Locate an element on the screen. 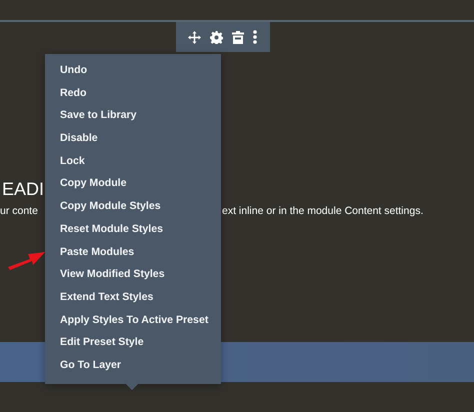  menu-item: Apply Styles To Active Preset is located at coordinates (133, 320).